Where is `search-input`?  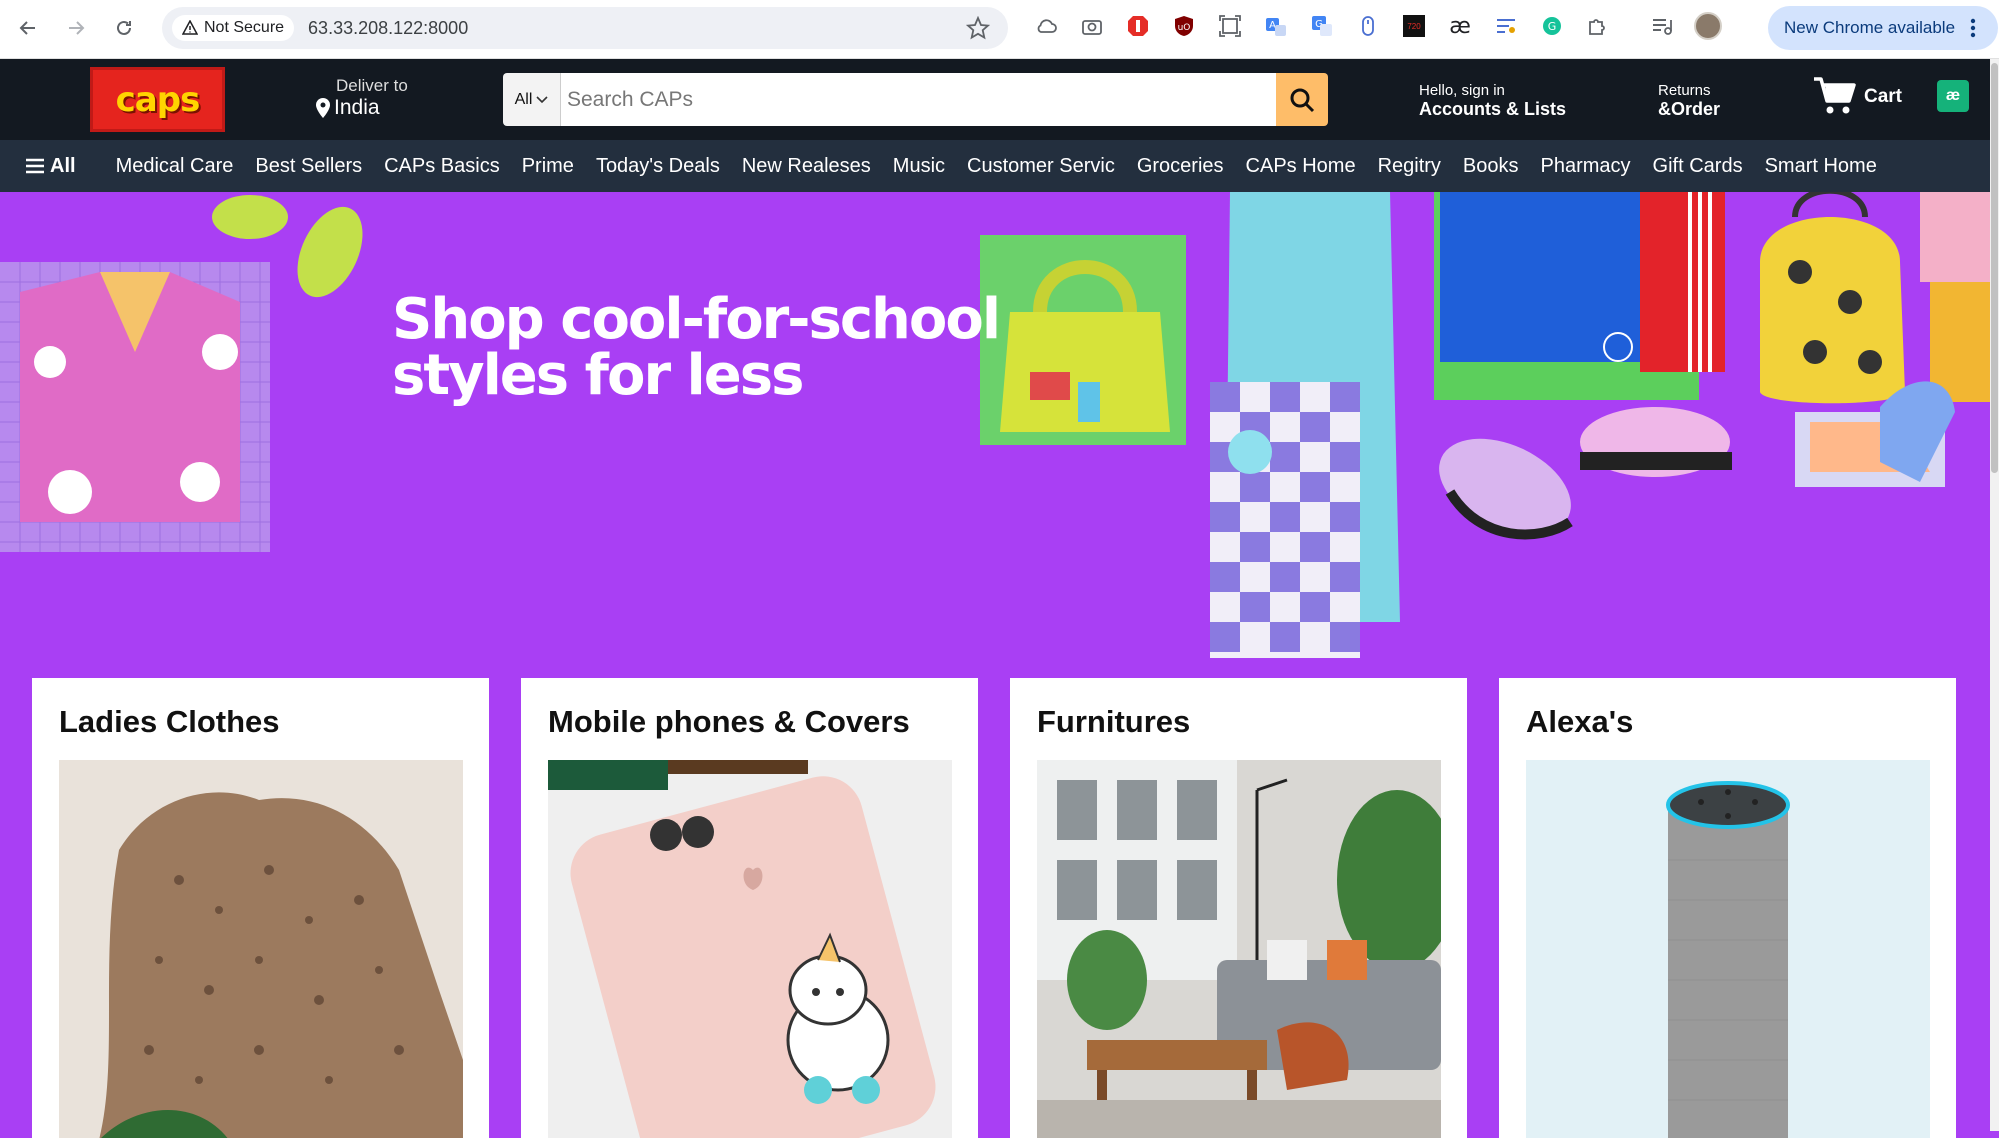
search-input is located at coordinates (918, 99).